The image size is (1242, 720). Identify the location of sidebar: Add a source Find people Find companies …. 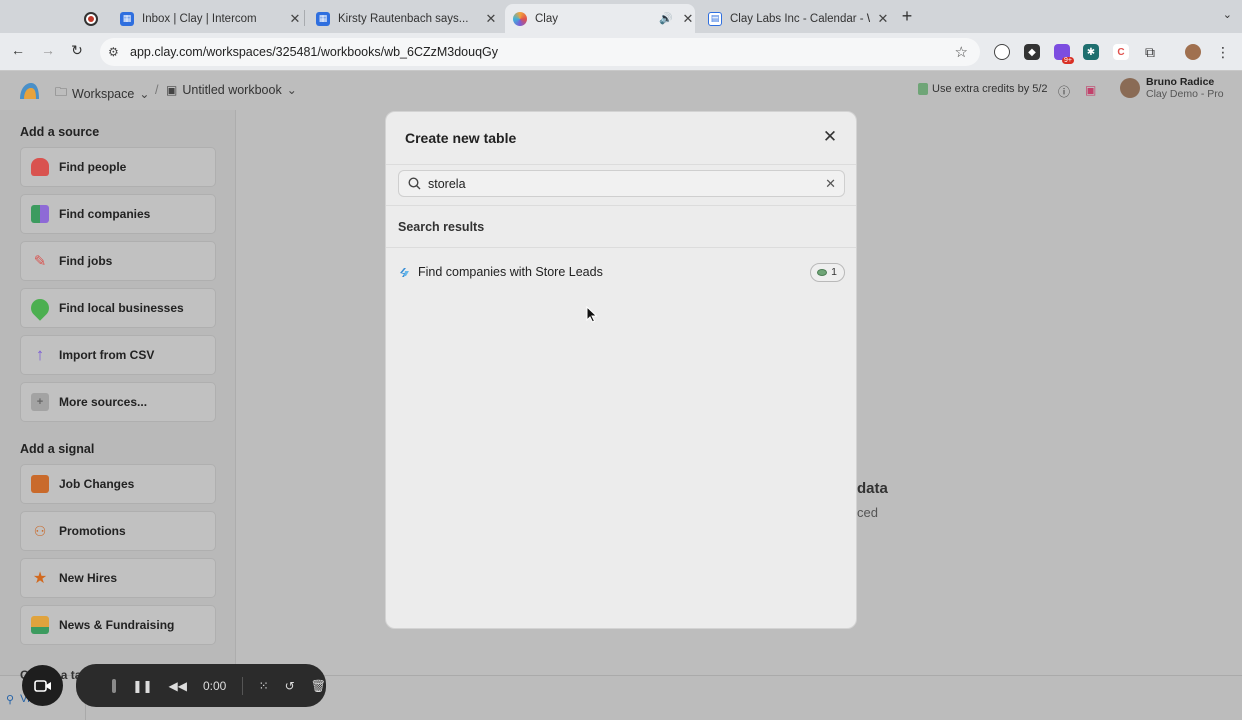
(118, 392).